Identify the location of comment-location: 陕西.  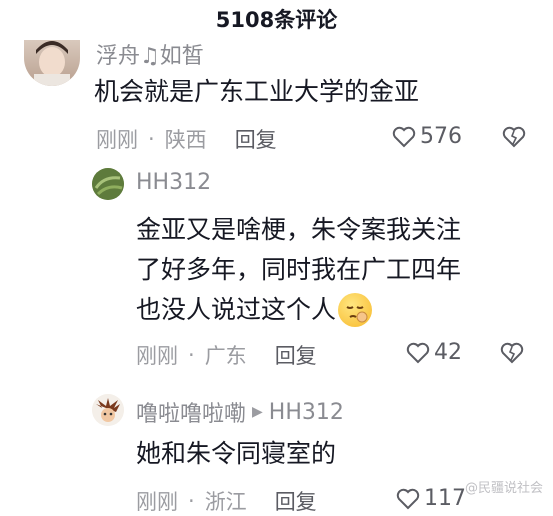
(185, 140).